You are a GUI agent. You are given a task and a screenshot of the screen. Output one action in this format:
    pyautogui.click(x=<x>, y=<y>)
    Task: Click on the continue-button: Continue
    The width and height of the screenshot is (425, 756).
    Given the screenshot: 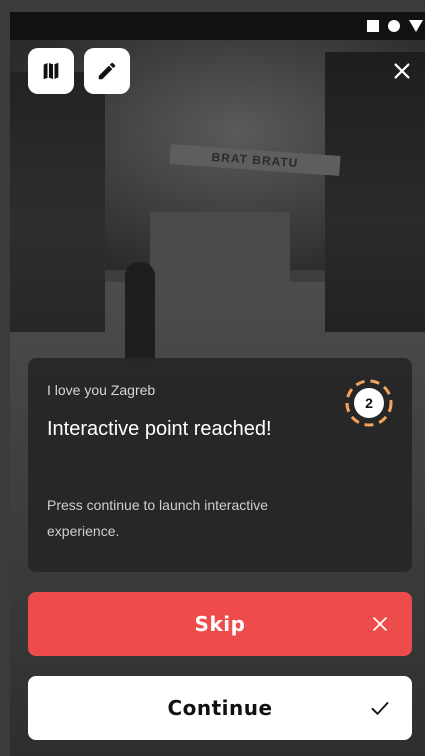 What is the action you would take?
    pyautogui.click(x=220, y=708)
    